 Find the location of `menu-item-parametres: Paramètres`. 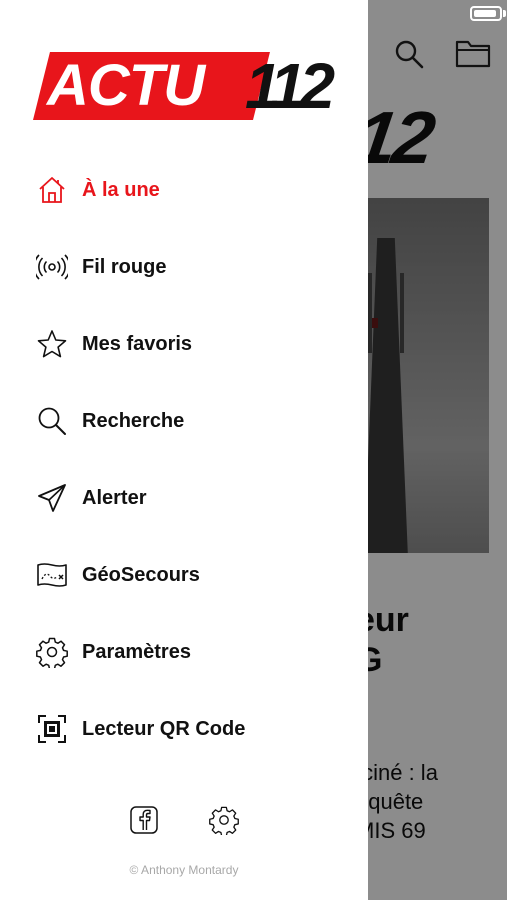

menu-item-parametres: Paramètres is located at coordinates (184, 652).